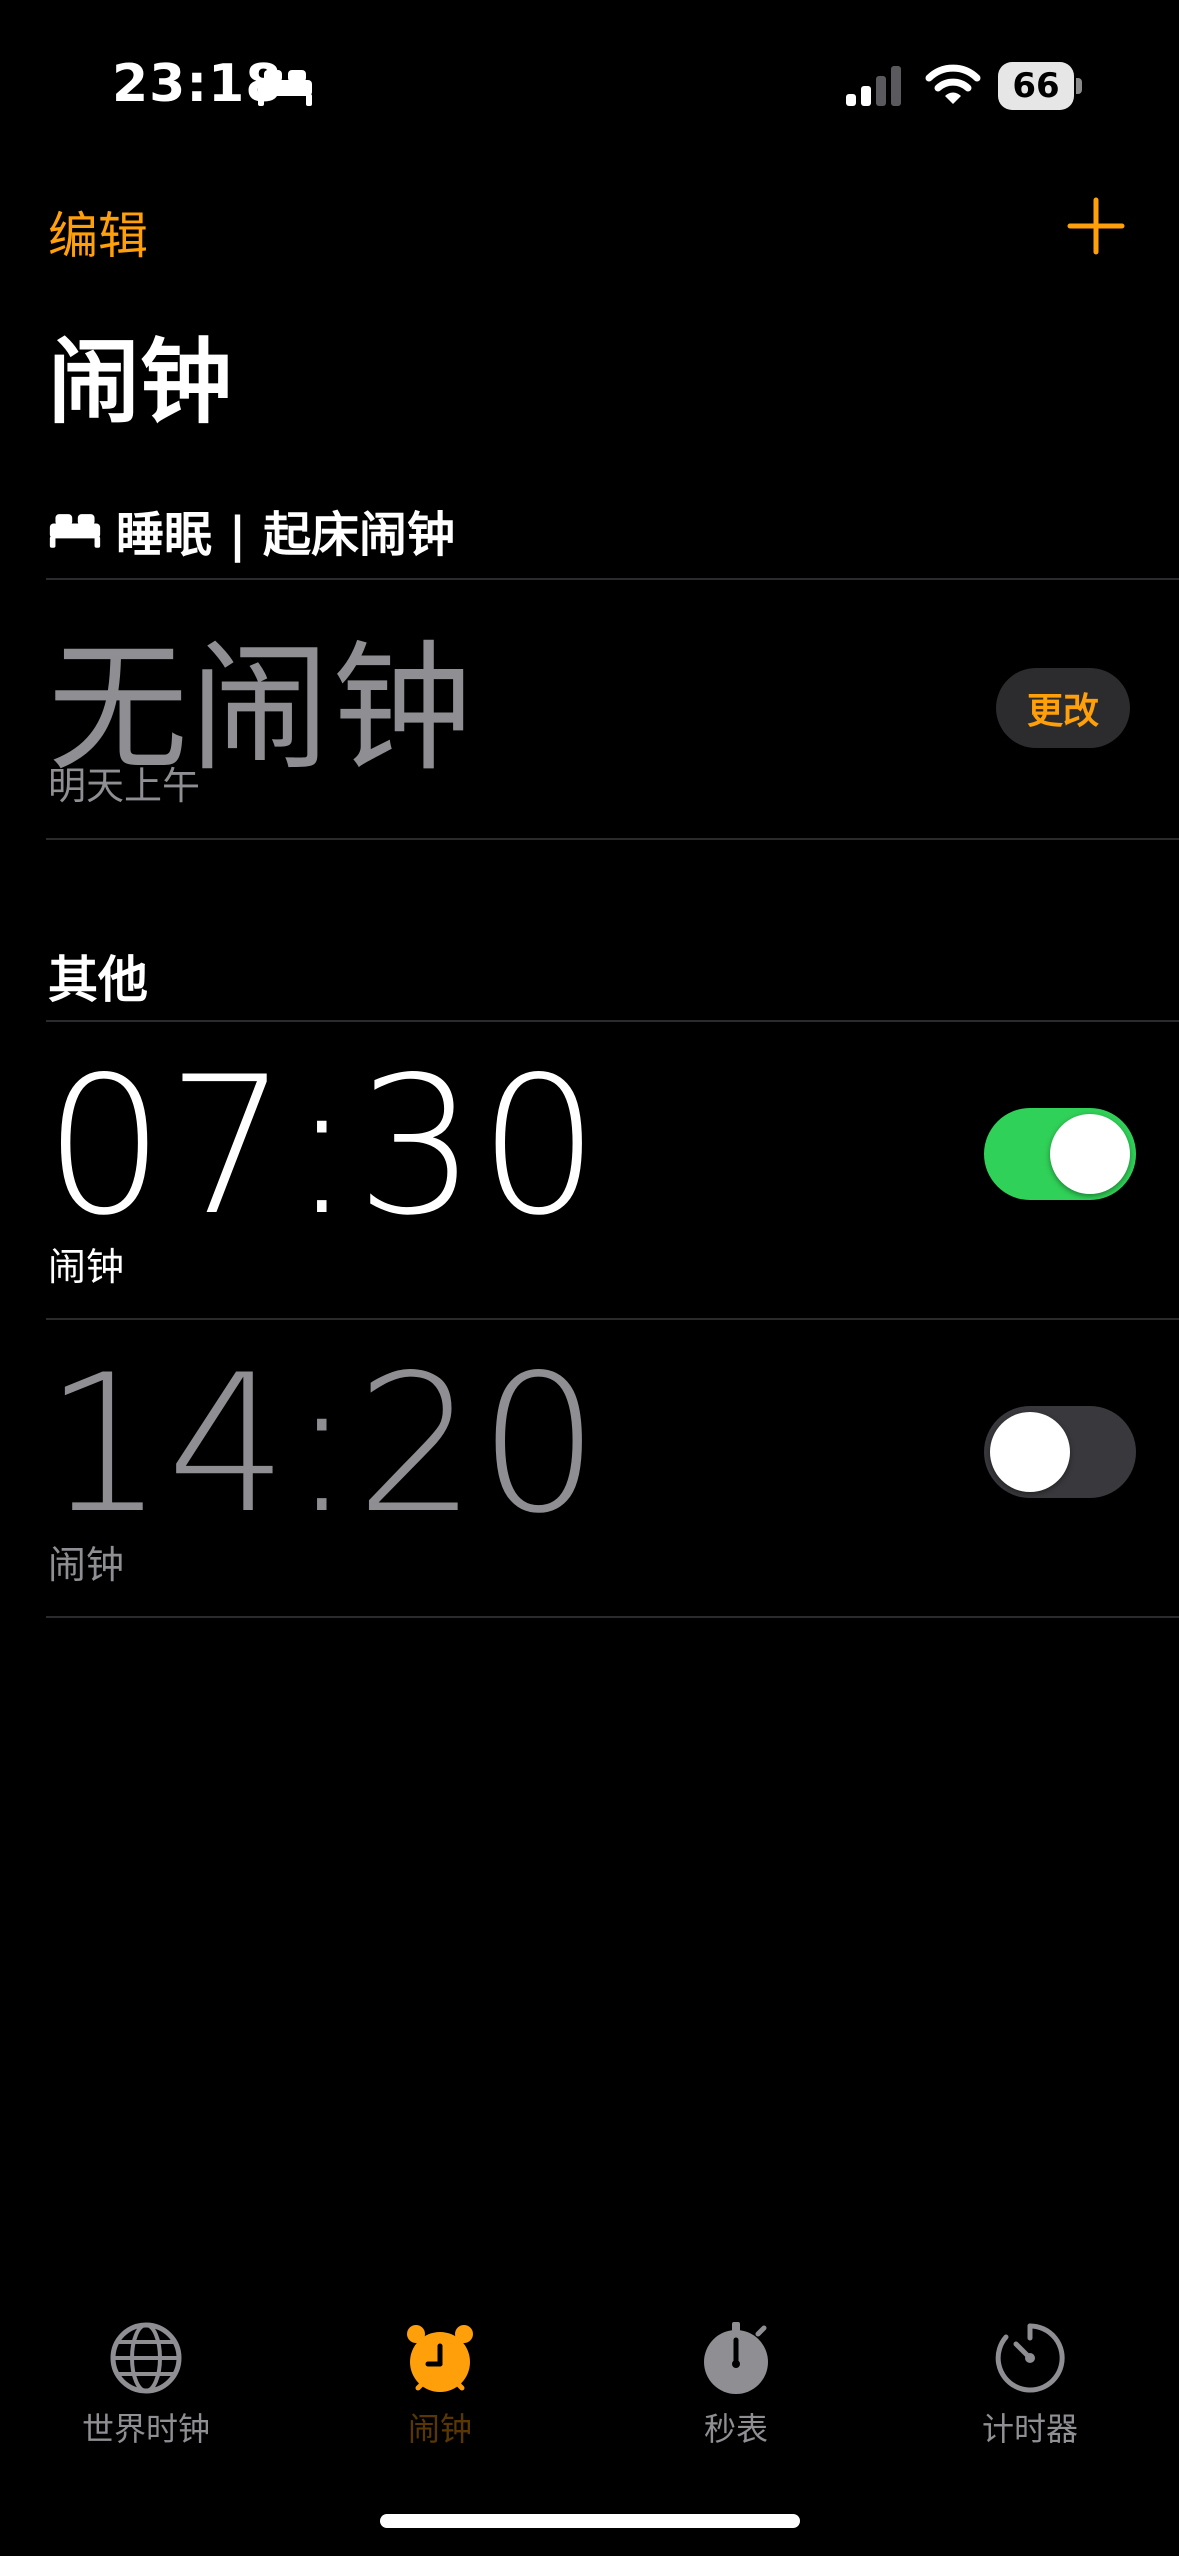 Image resolution: width=1179 pixels, height=2556 pixels. What do you see at coordinates (98, 232) in the screenshot?
I see `edit-button: 编辑` at bounding box center [98, 232].